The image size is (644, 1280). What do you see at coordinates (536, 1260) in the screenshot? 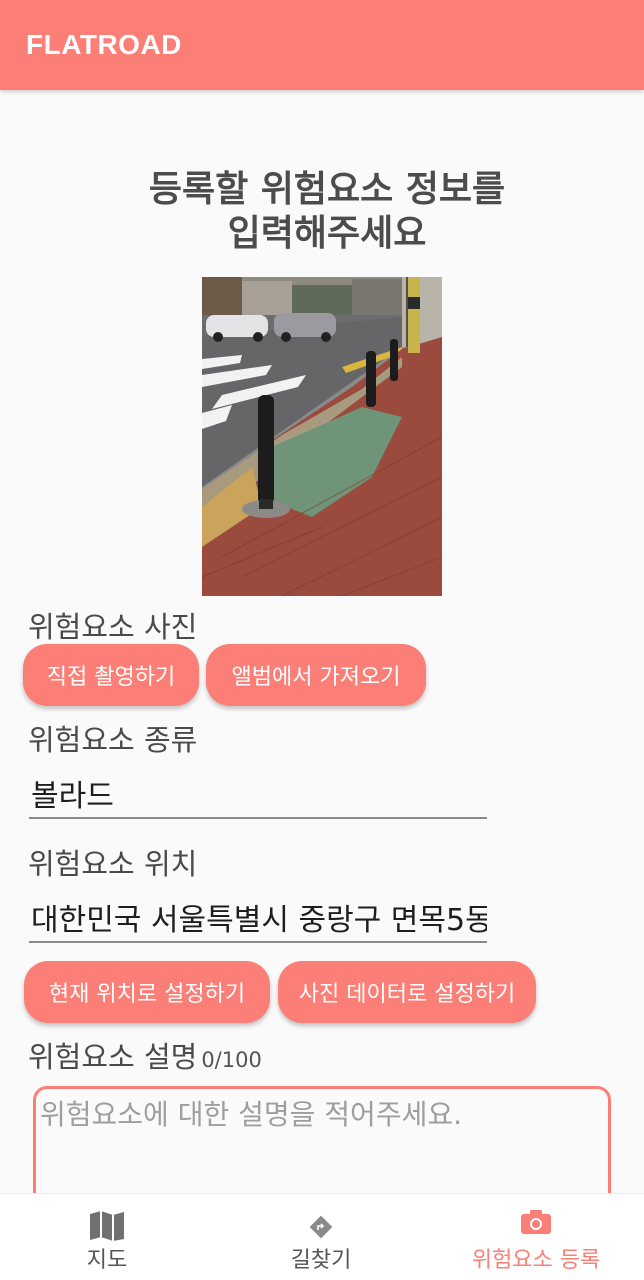
I see `nav-label-register-hazard: 위험요소 등록` at bounding box center [536, 1260].